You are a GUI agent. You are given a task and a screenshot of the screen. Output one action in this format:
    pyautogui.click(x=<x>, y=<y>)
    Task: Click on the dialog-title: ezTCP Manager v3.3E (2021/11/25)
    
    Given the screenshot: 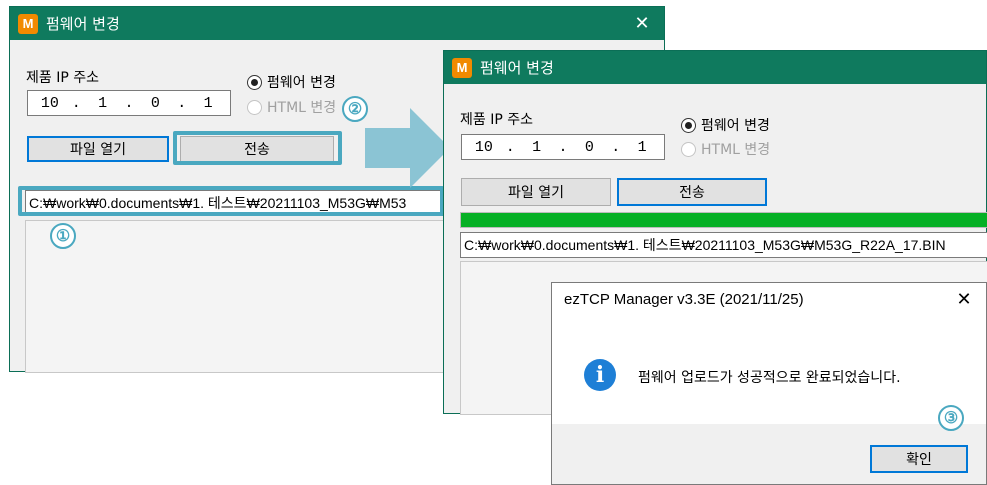 What is the action you would take?
    pyautogui.click(x=684, y=299)
    